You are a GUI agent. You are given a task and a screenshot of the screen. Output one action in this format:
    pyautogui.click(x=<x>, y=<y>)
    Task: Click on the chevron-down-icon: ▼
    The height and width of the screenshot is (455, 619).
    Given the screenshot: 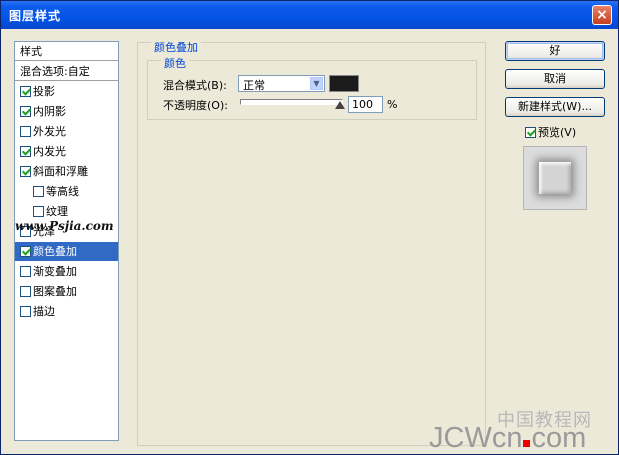 What is the action you would take?
    pyautogui.click(x=316, y=83)
    